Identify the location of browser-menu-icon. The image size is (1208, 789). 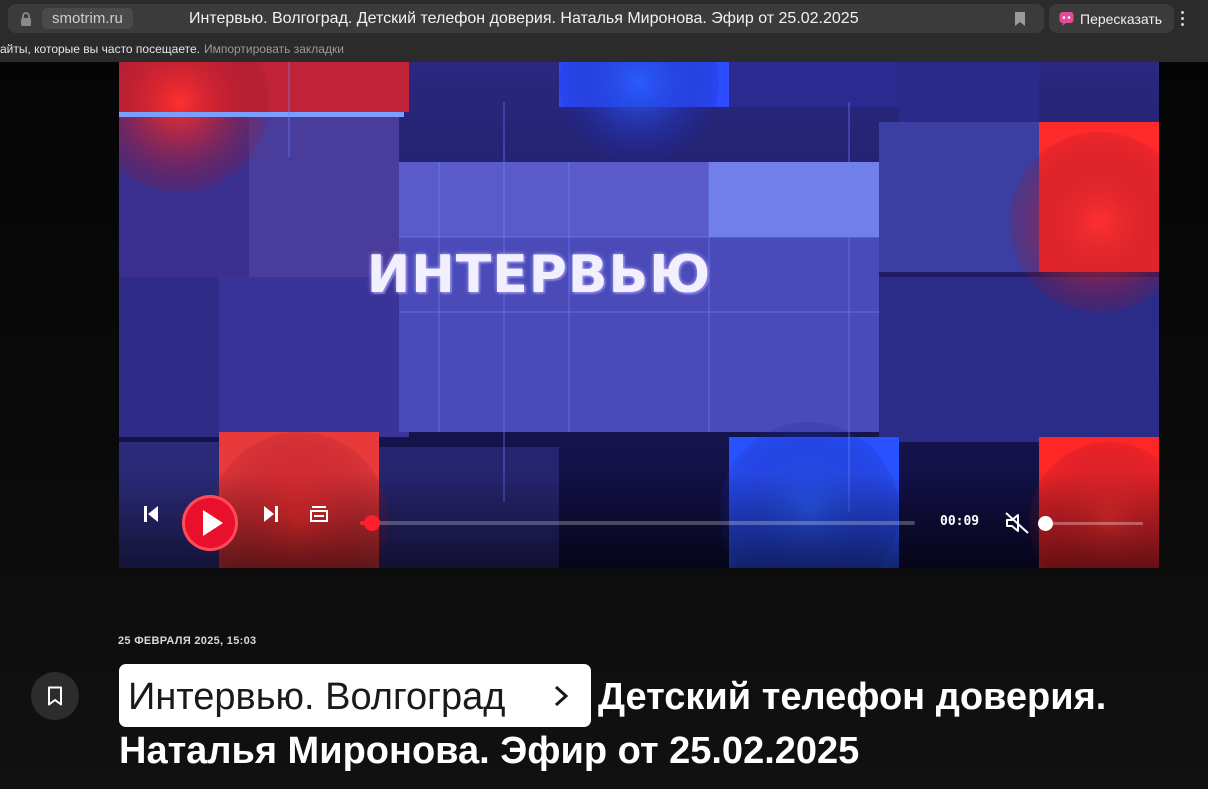
(1182, 18).